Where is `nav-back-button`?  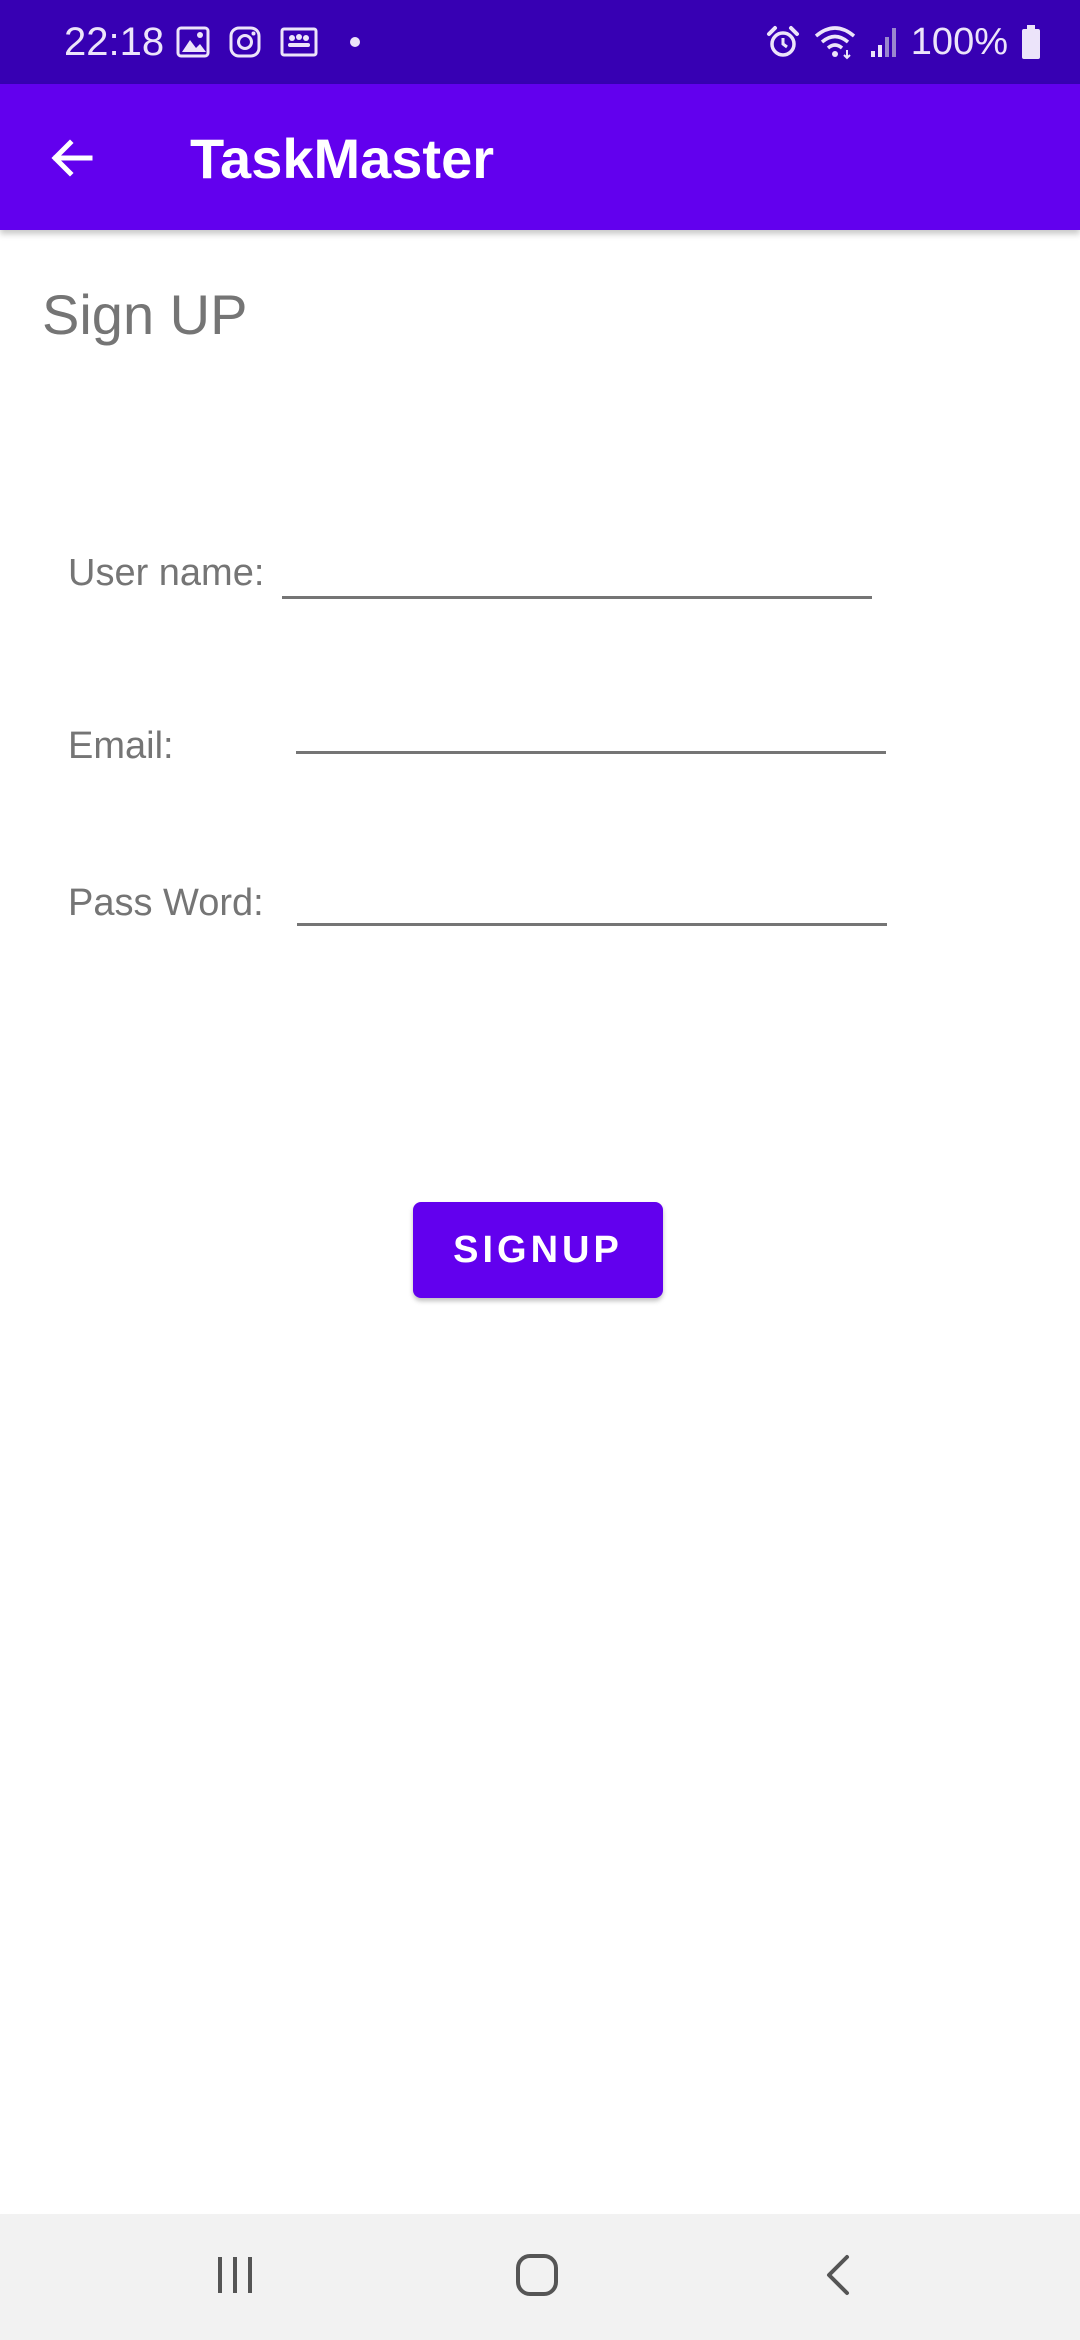
nav-back-button is located at coordinates (839, 2277).